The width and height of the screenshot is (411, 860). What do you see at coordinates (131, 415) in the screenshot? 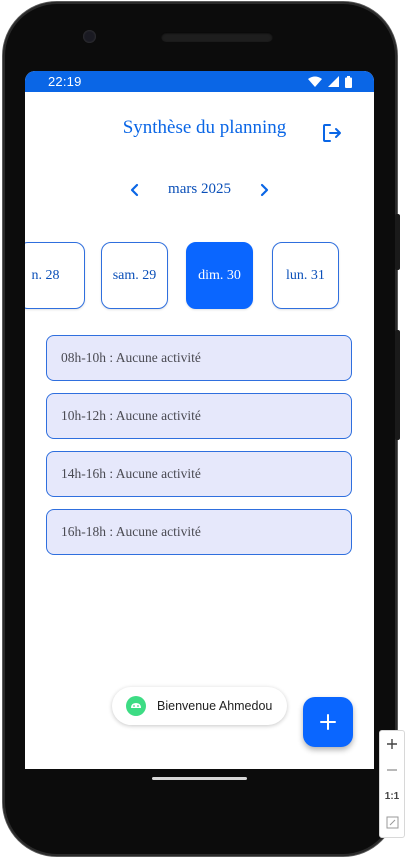
I see `time-slot-label: 10h-12h : Aucune activité` at bounding box center [131, 415].